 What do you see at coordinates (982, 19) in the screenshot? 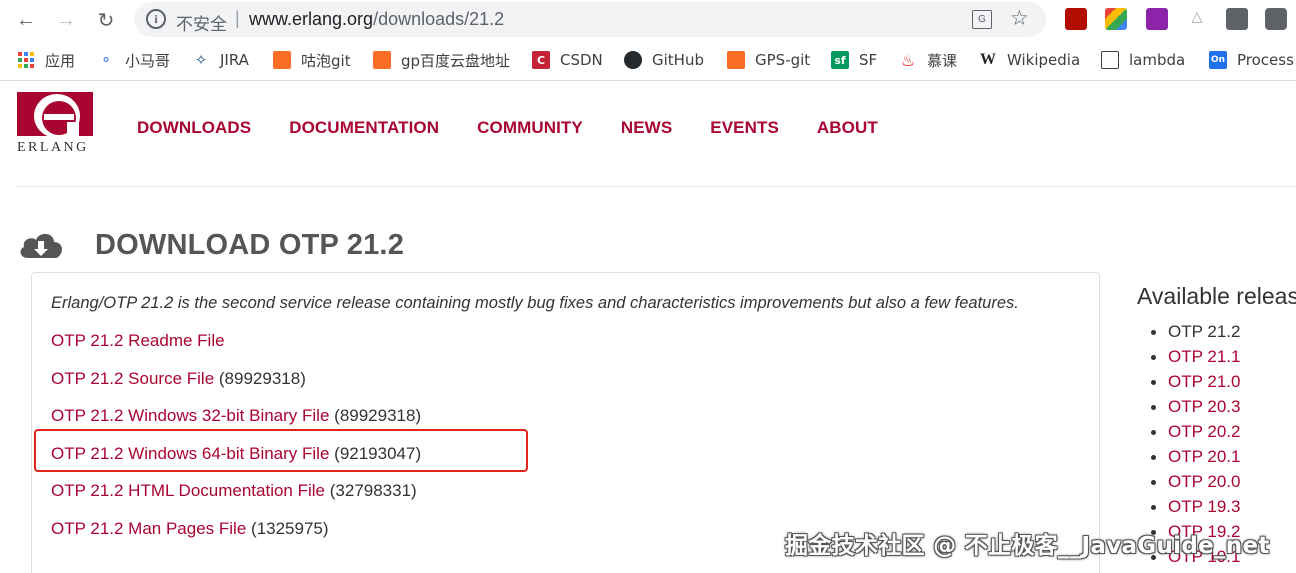
I see `translate-icon: G` at bounding box center [982, 19].